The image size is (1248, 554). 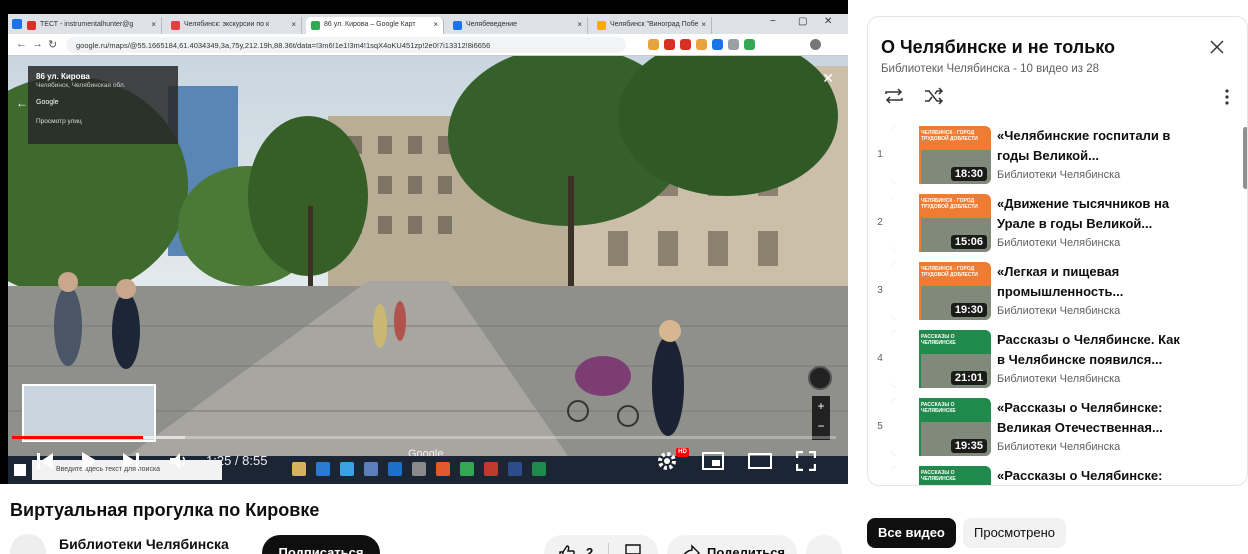 What do you see at coordinates (63, 76) in the screenshot?
I see `street-view-address: 86 ул. Кирова` at bounding box center [63, 76].